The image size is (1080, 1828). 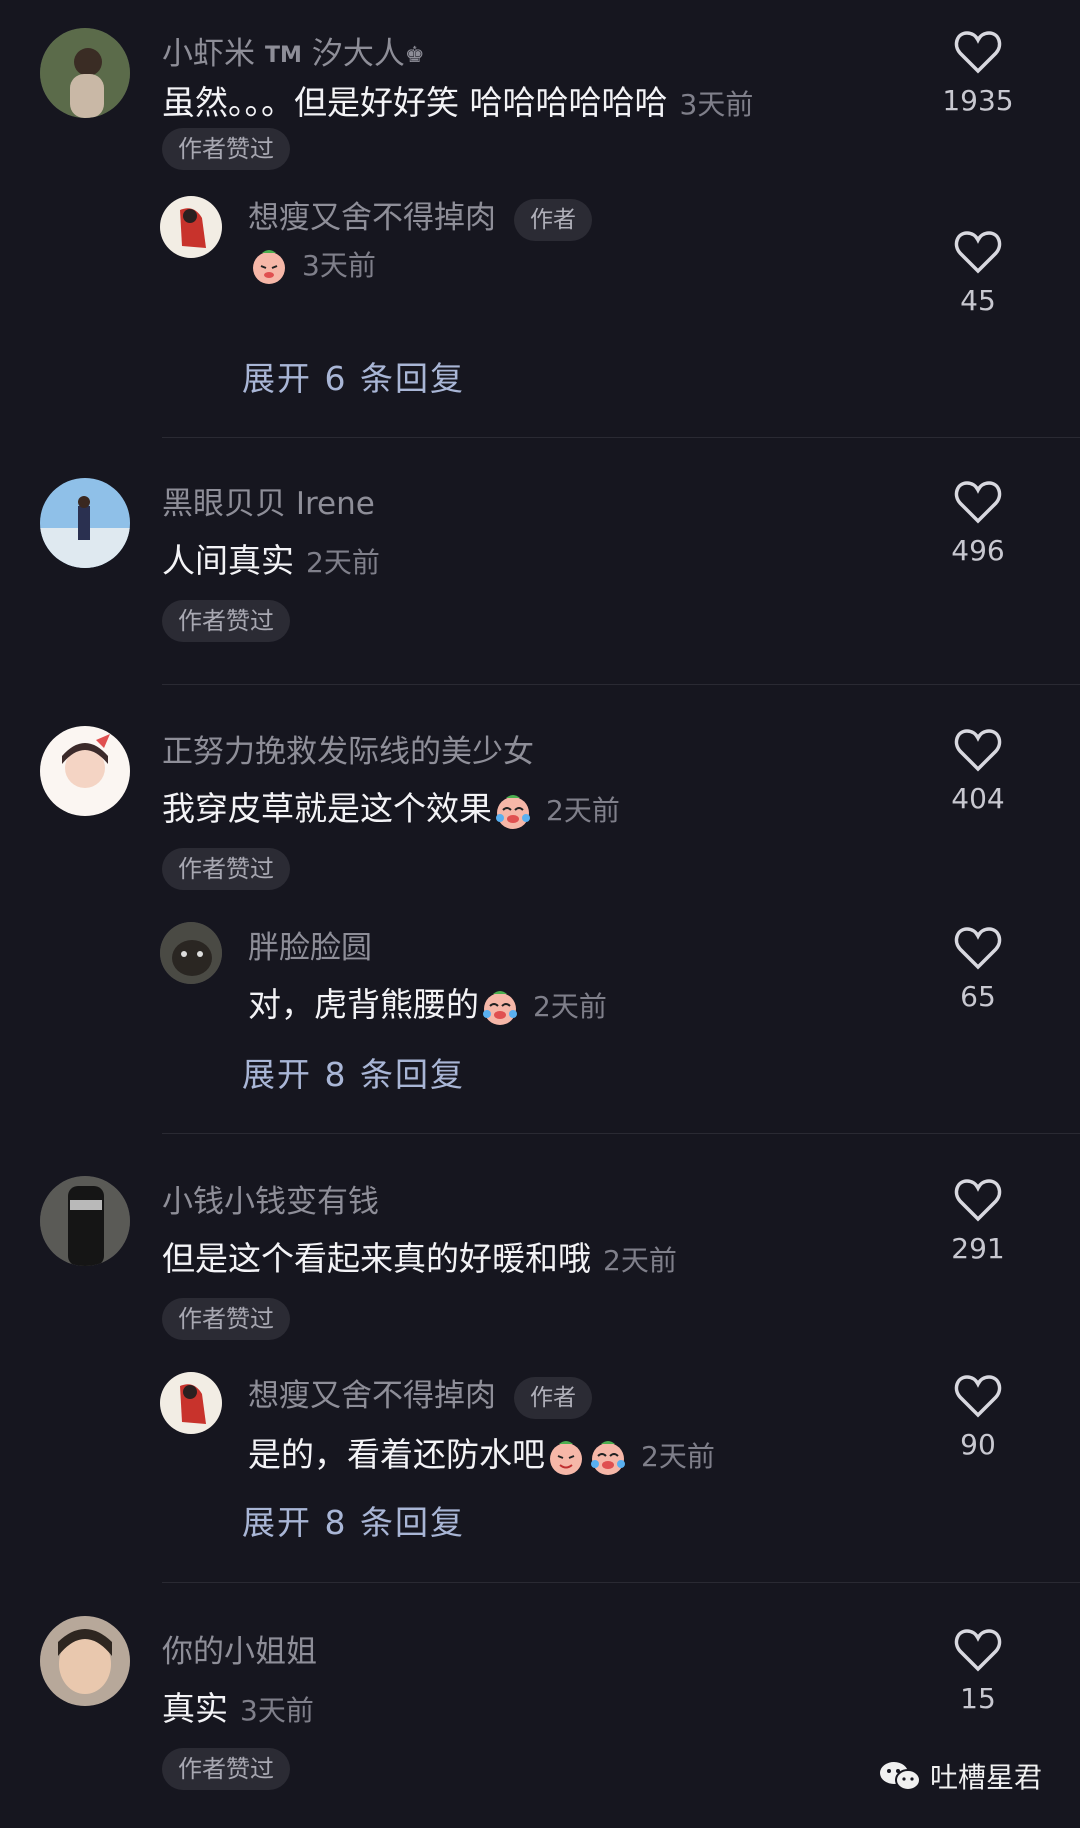 I want to click on comment-body: 人间真实, so click(x=228, y=560).